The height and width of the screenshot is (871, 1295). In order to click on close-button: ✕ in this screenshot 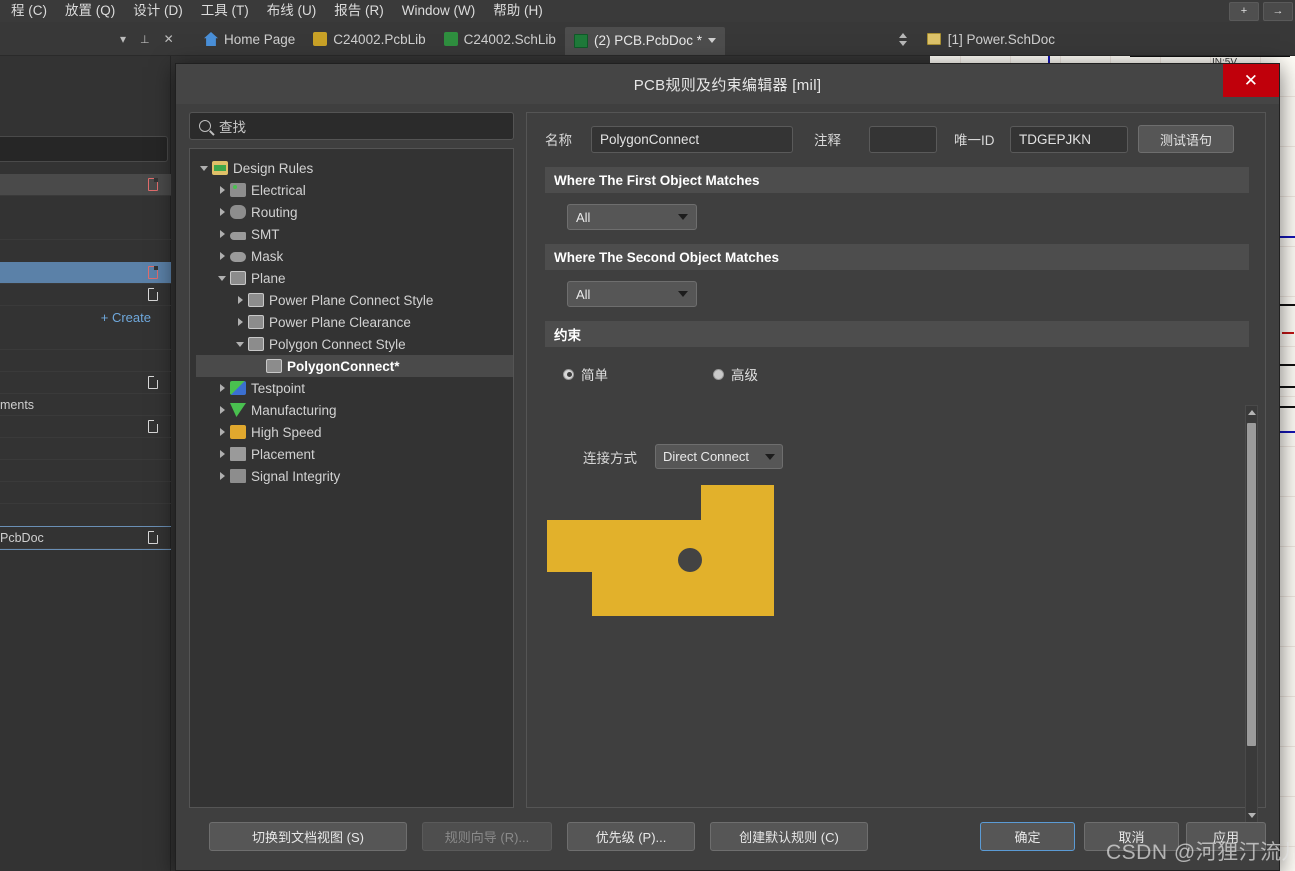, I will do `click(1251, 80)`.